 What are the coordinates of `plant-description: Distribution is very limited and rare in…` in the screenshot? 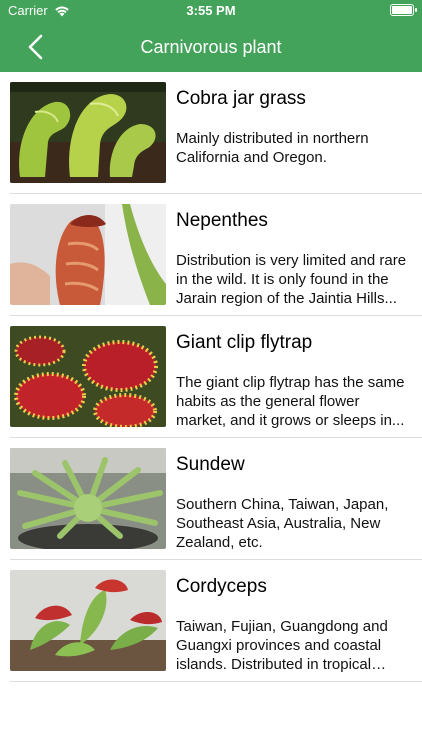 It's located at (291, 279).